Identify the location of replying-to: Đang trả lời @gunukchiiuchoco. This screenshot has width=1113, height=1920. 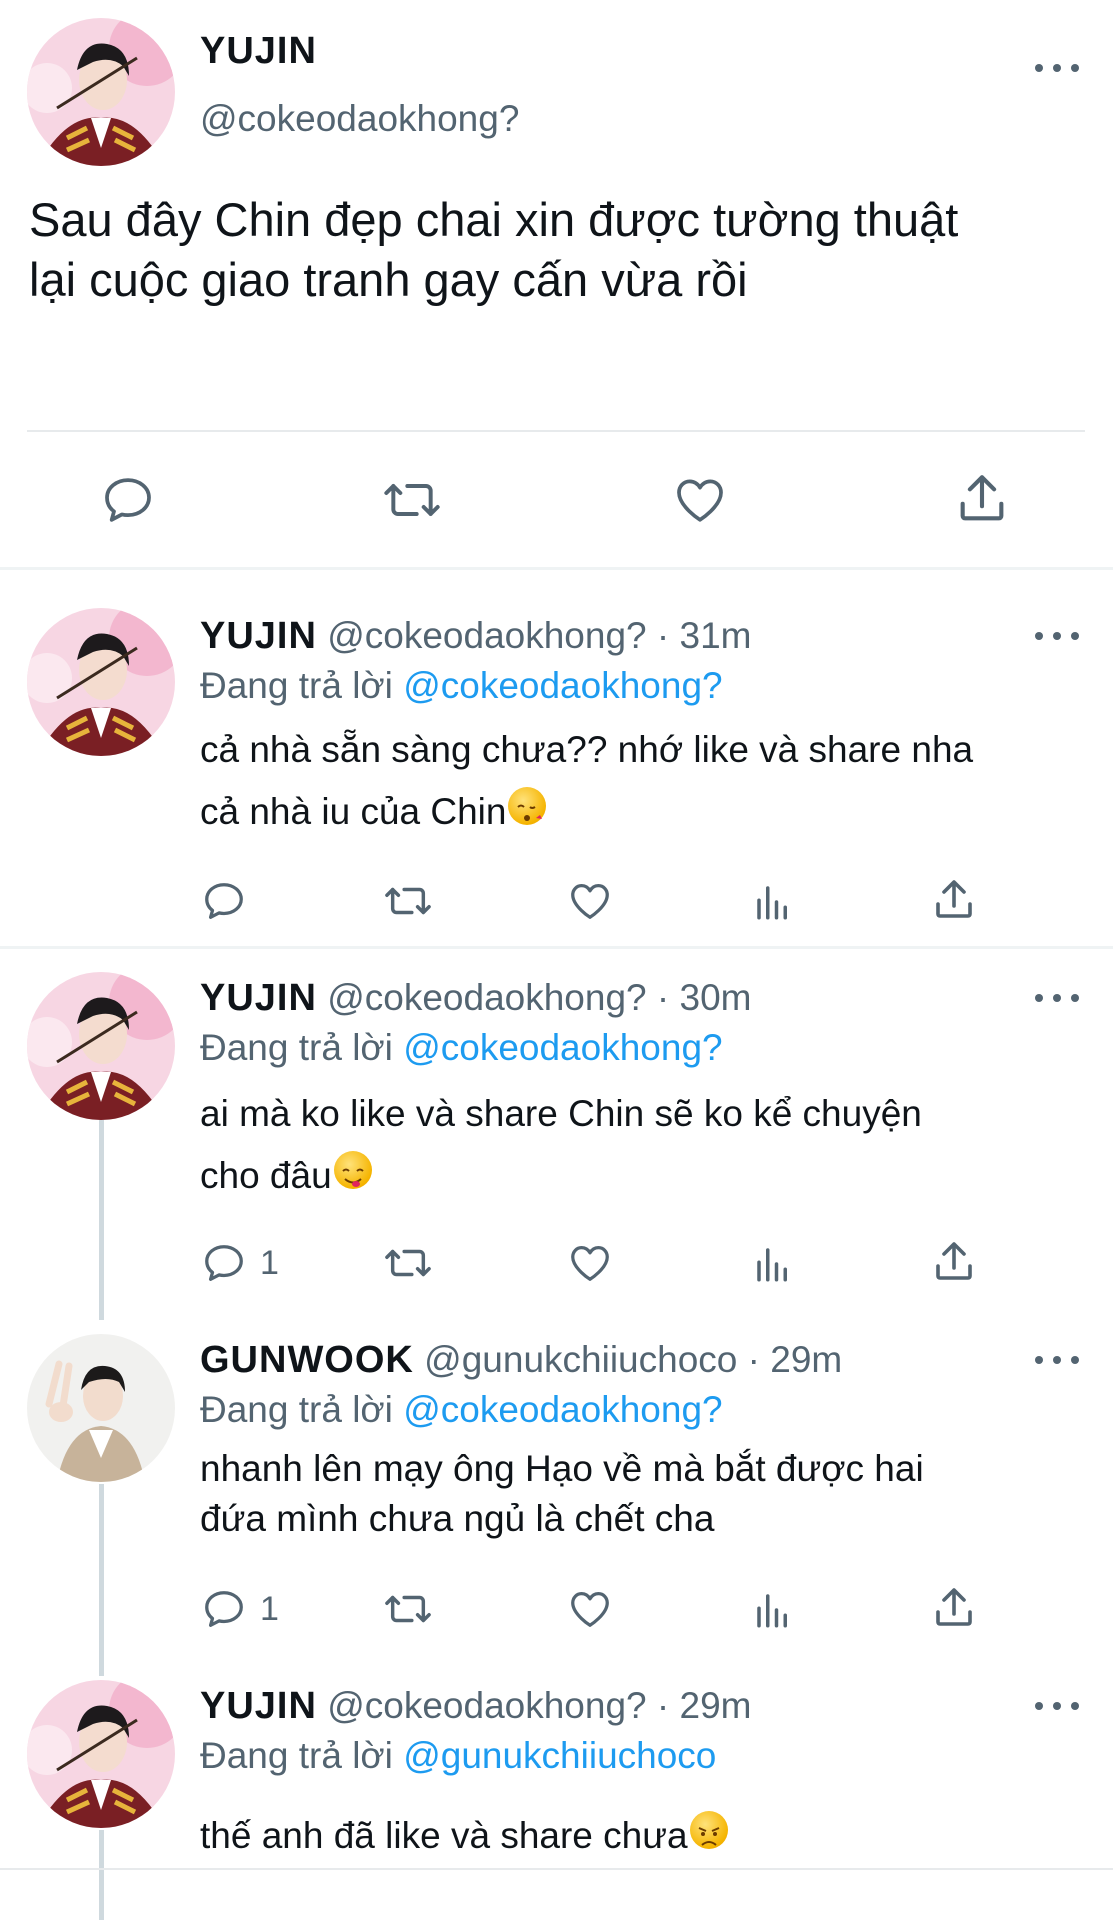
(458, 1756).